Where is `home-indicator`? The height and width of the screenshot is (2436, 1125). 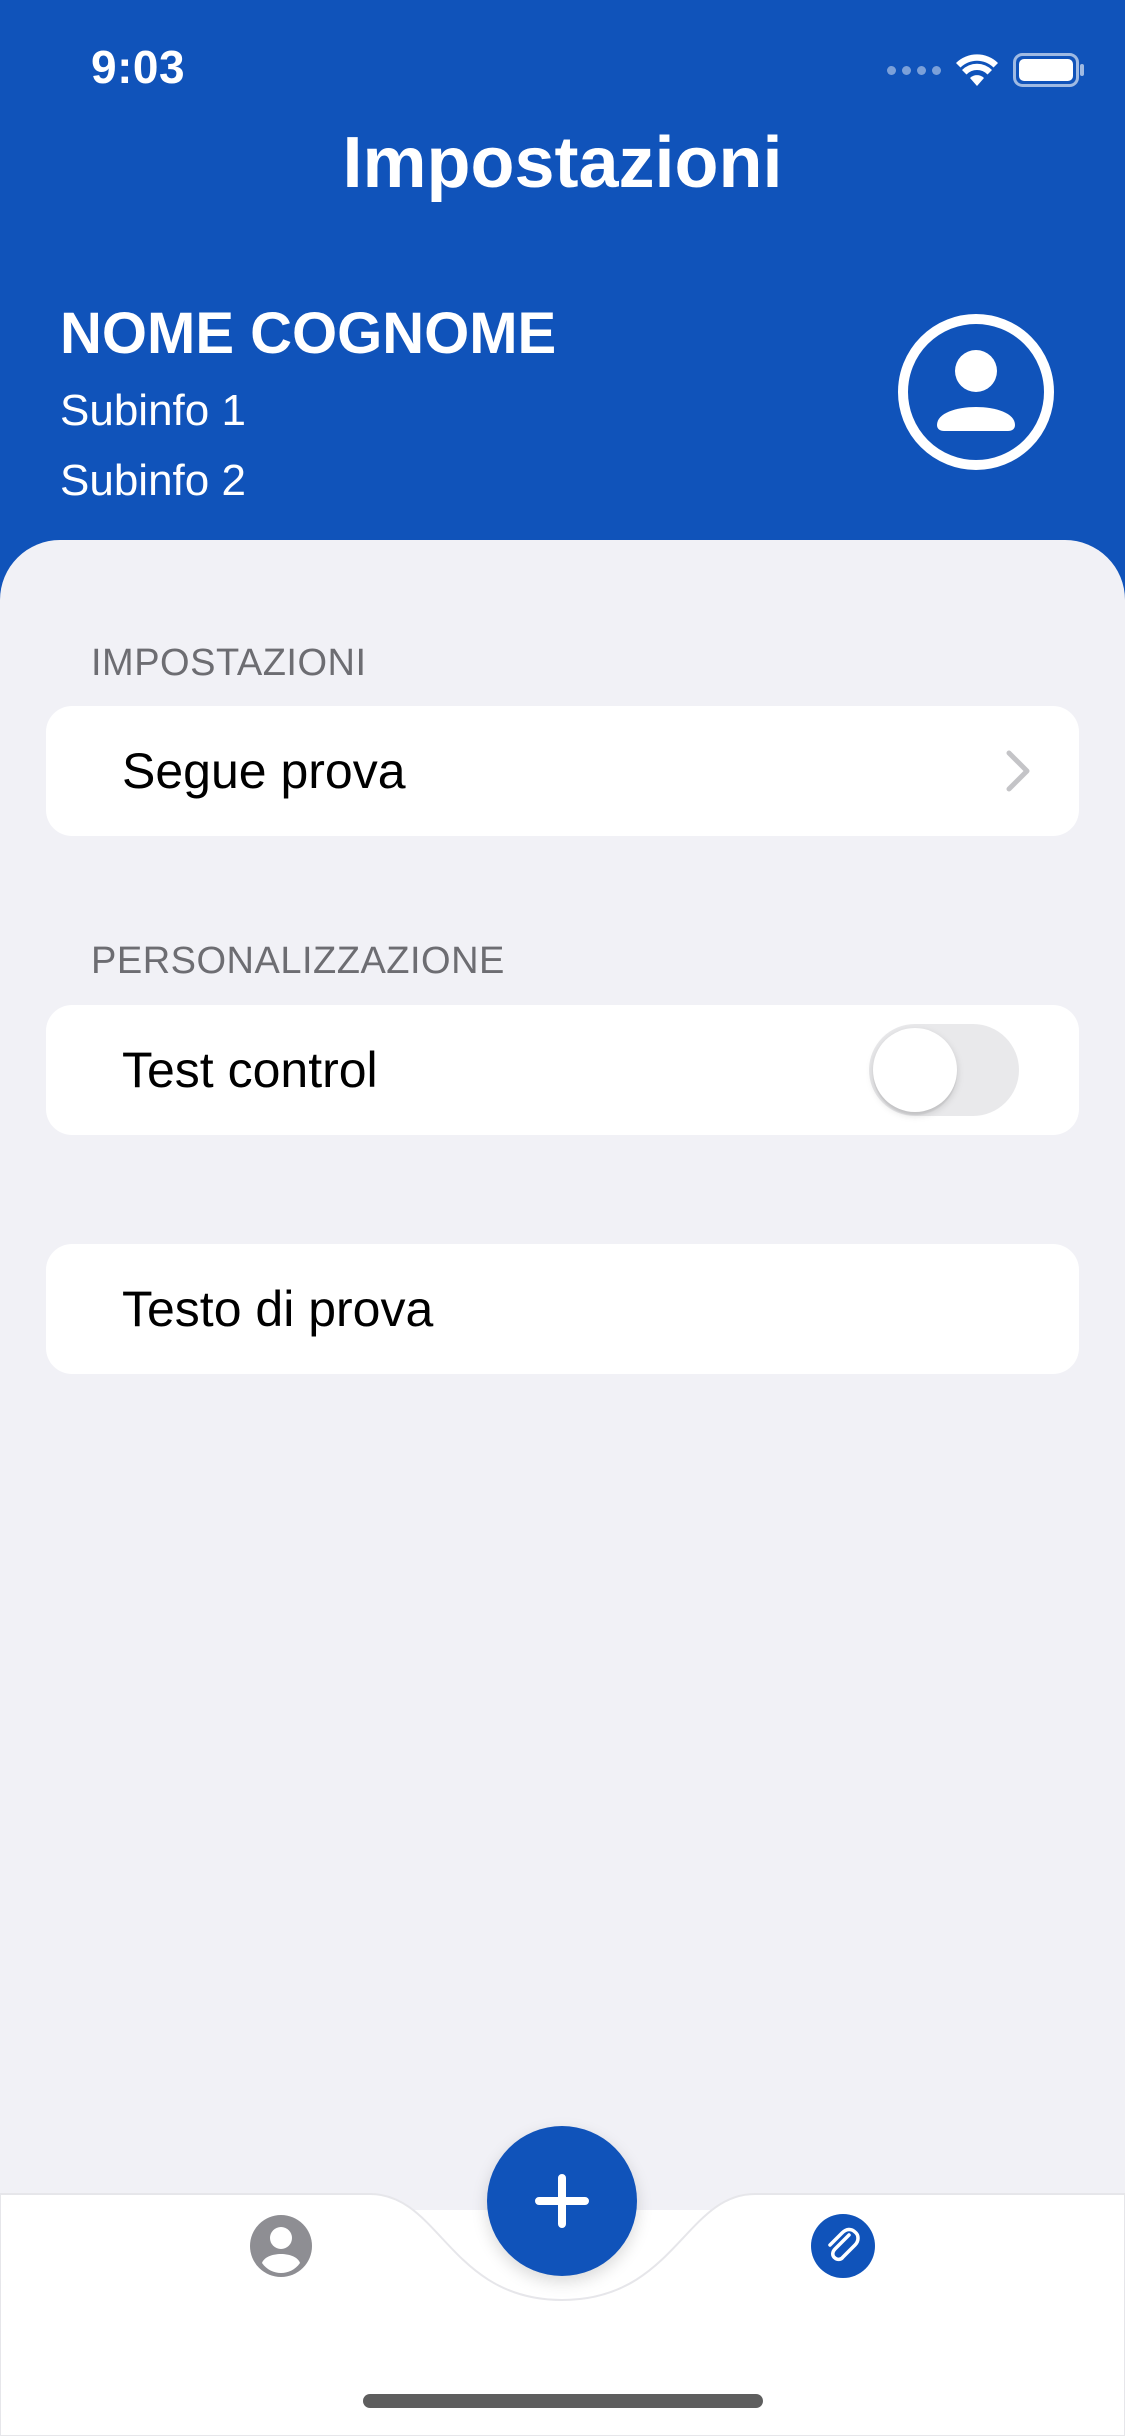
home-indicator is located at coordinates (563, 2401).